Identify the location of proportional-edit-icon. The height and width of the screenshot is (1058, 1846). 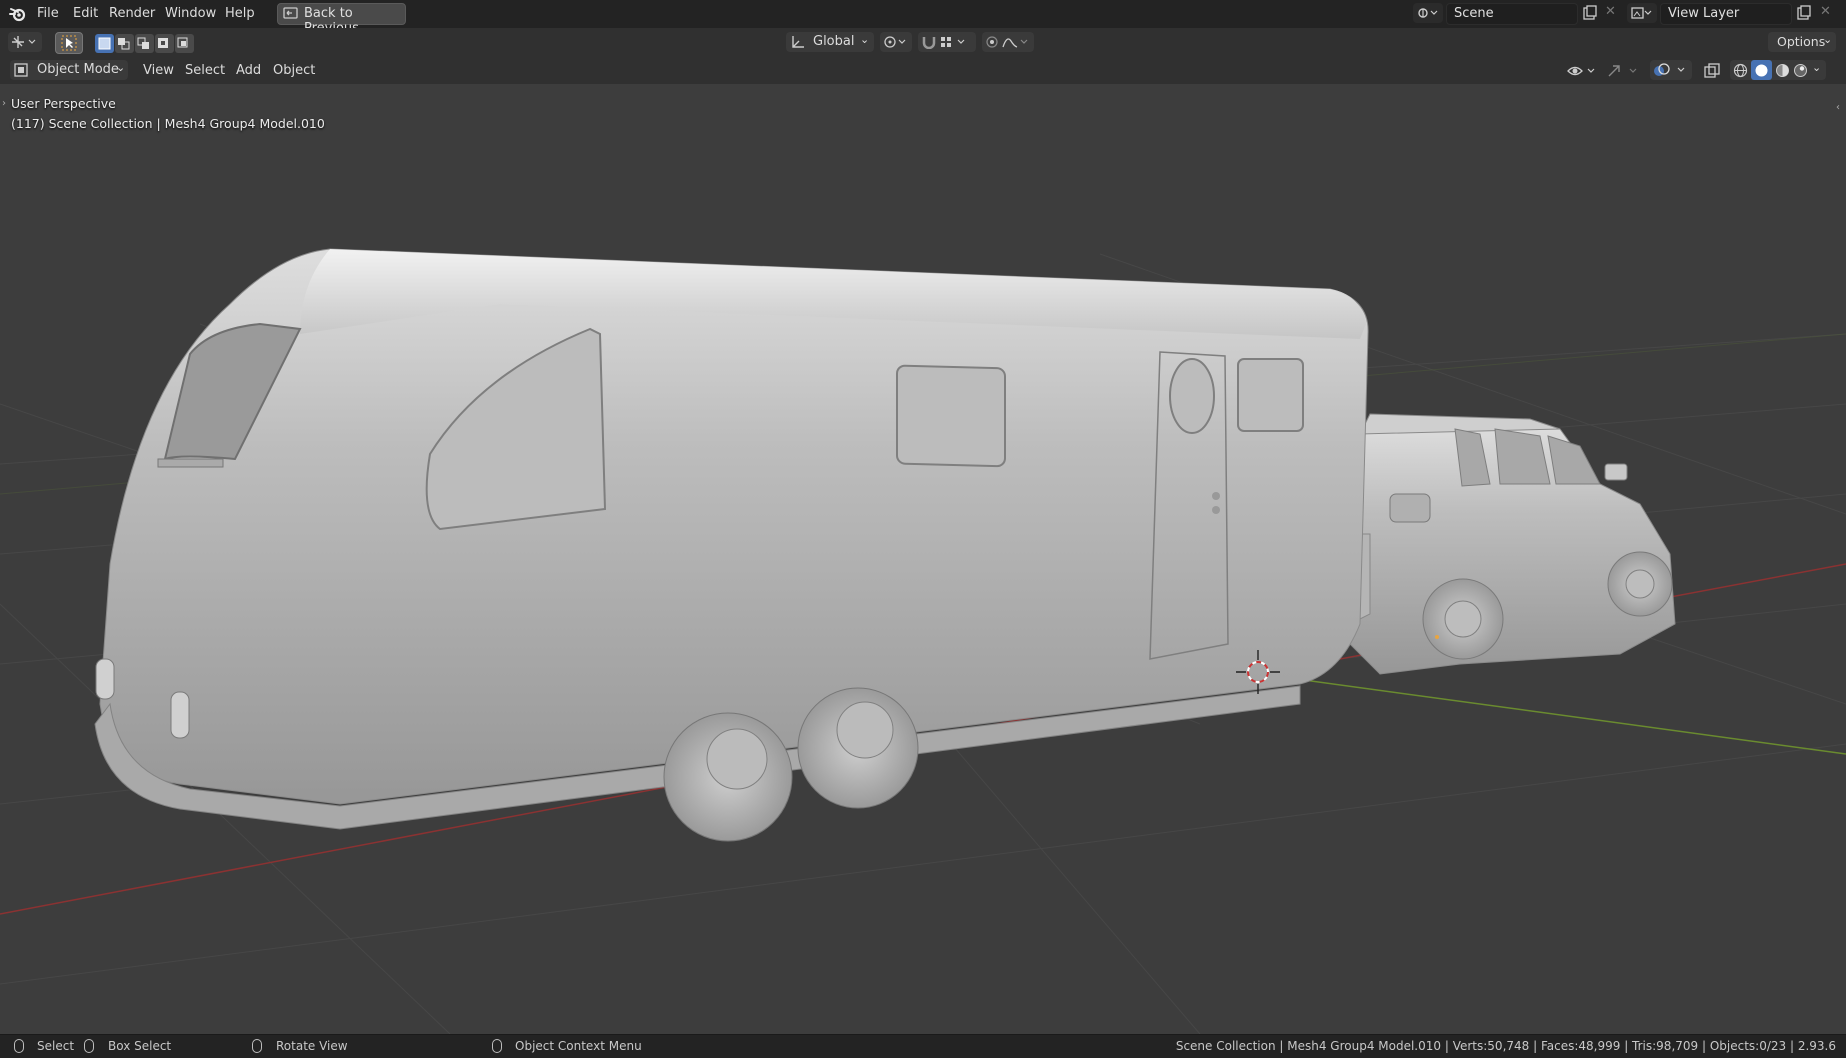
(1007, 42).